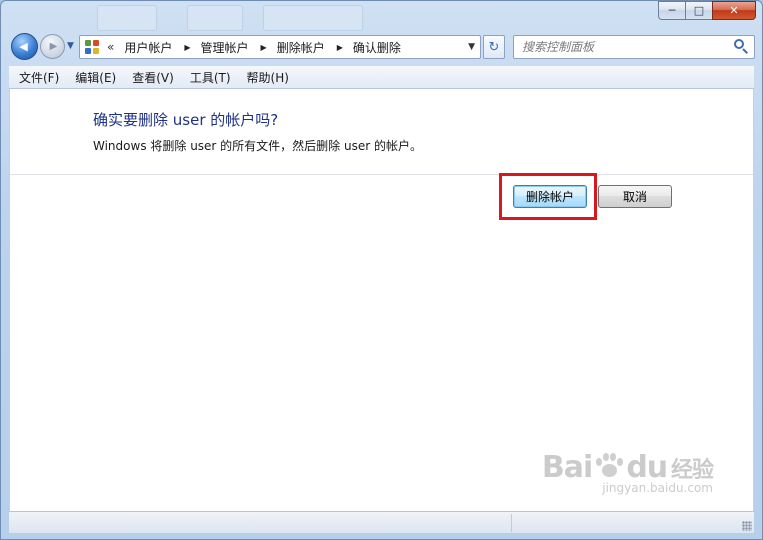  Describe the element at coordinates (186, 120) in the screenshot. I see `page-title: 确实要删除 user 的帐户吗?` at that location.